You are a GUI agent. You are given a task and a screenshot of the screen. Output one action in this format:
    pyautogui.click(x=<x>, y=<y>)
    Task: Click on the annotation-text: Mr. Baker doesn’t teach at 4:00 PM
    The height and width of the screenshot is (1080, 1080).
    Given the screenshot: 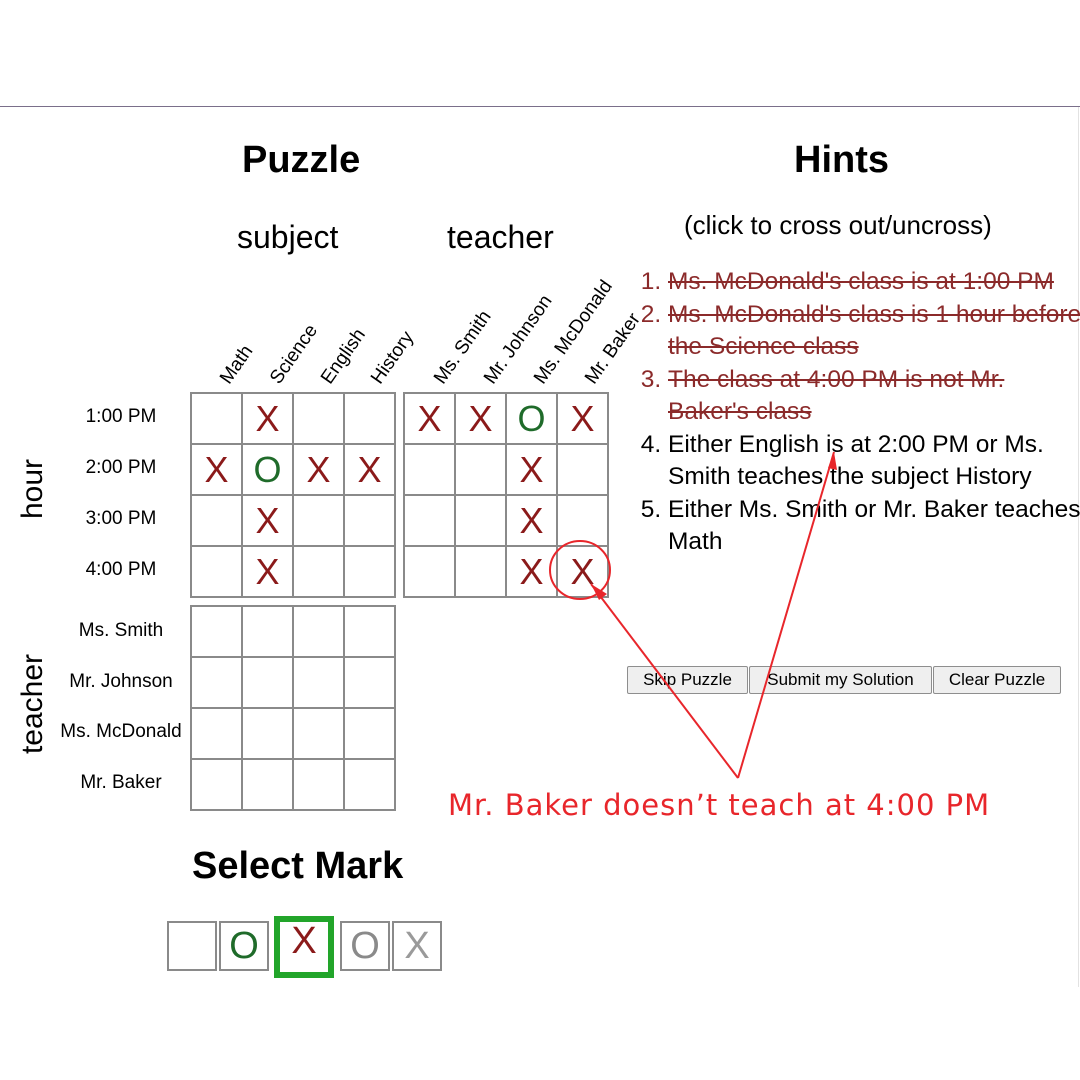 What is the action you would take?
    pyautogui.click(x=719, y=805)
    